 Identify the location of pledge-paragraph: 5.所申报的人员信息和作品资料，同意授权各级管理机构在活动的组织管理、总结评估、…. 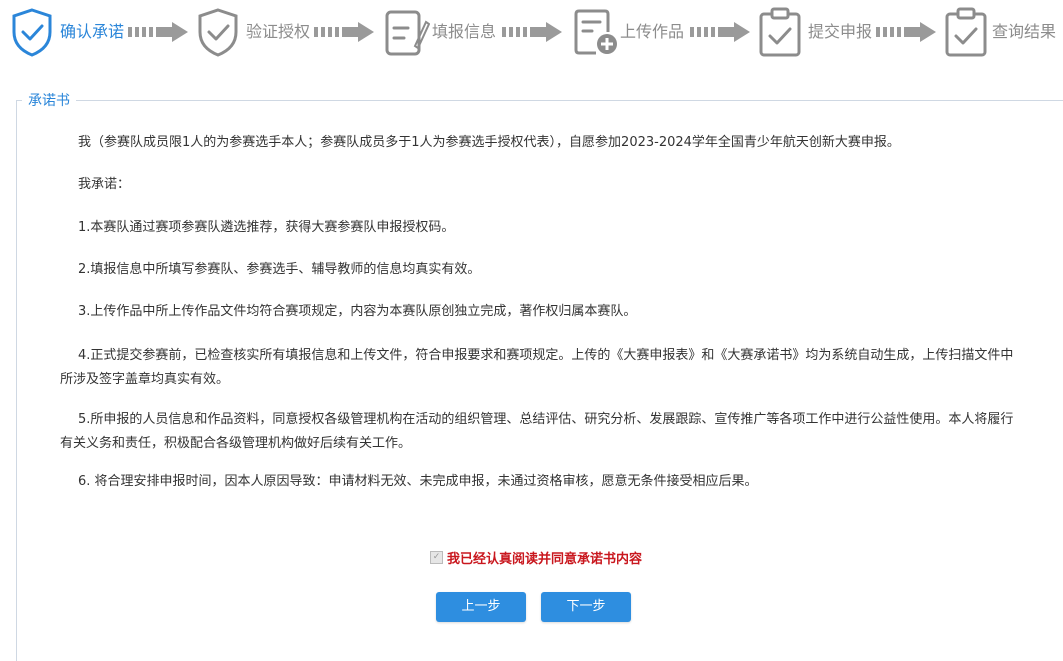
(537, 431).